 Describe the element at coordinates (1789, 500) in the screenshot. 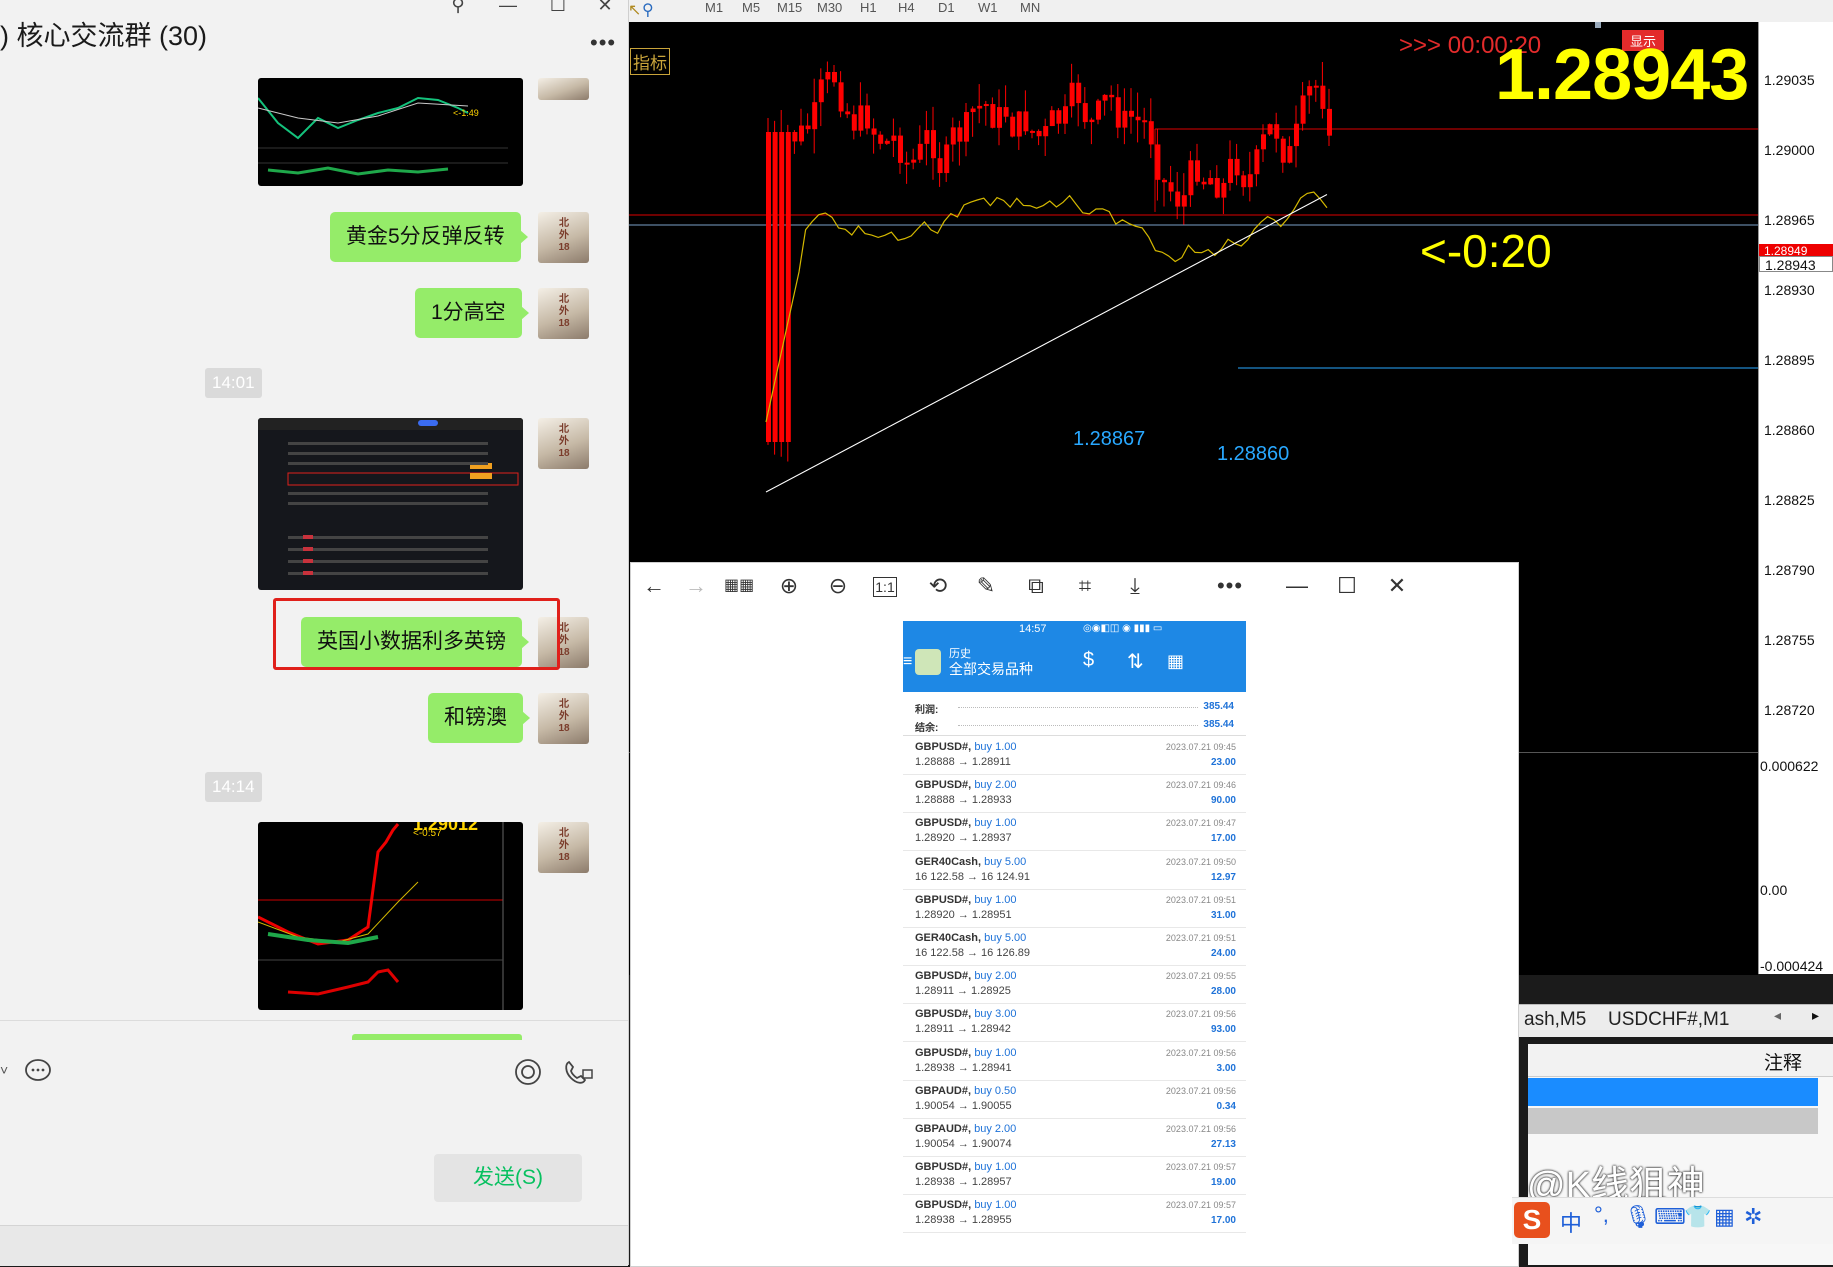

I see `price-tick: 1.28825` at that location.